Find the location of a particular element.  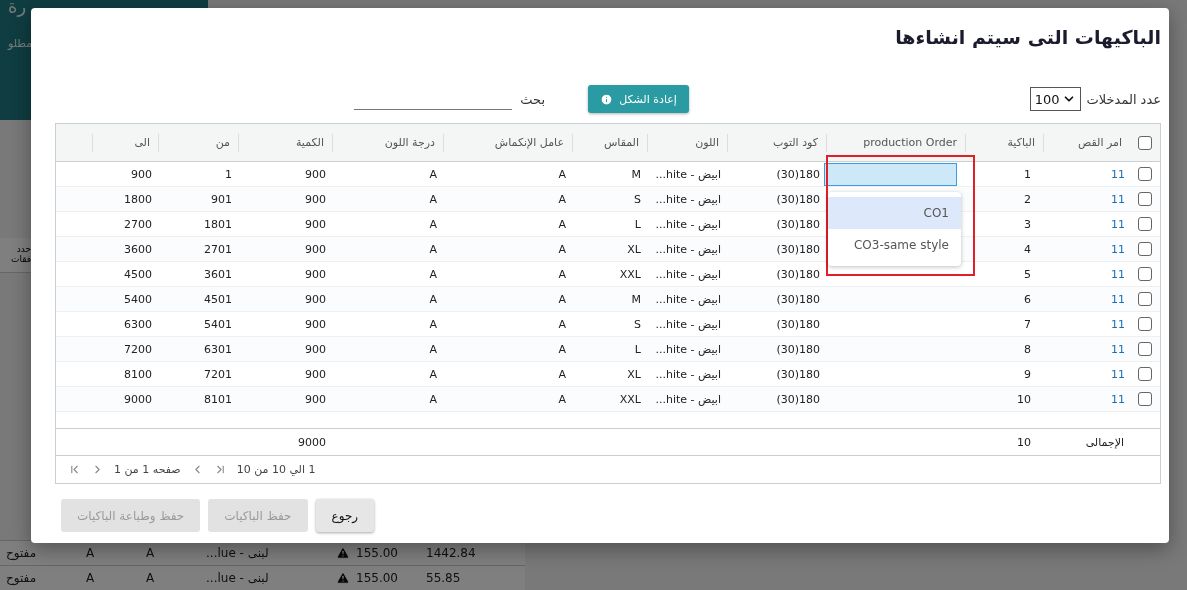

footer-button: رجوع is located at coordinates (345, 515).